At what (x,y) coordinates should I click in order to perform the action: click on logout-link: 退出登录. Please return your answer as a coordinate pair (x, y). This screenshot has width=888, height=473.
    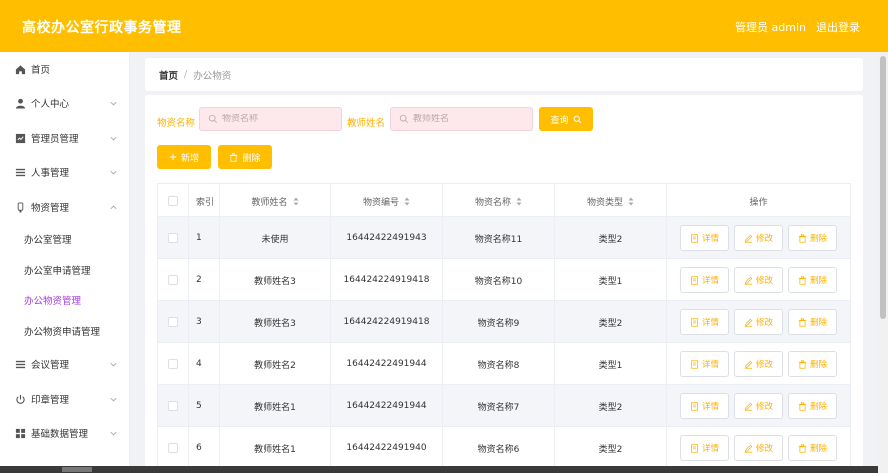
    Looking at the image, I should click on (838, 27).